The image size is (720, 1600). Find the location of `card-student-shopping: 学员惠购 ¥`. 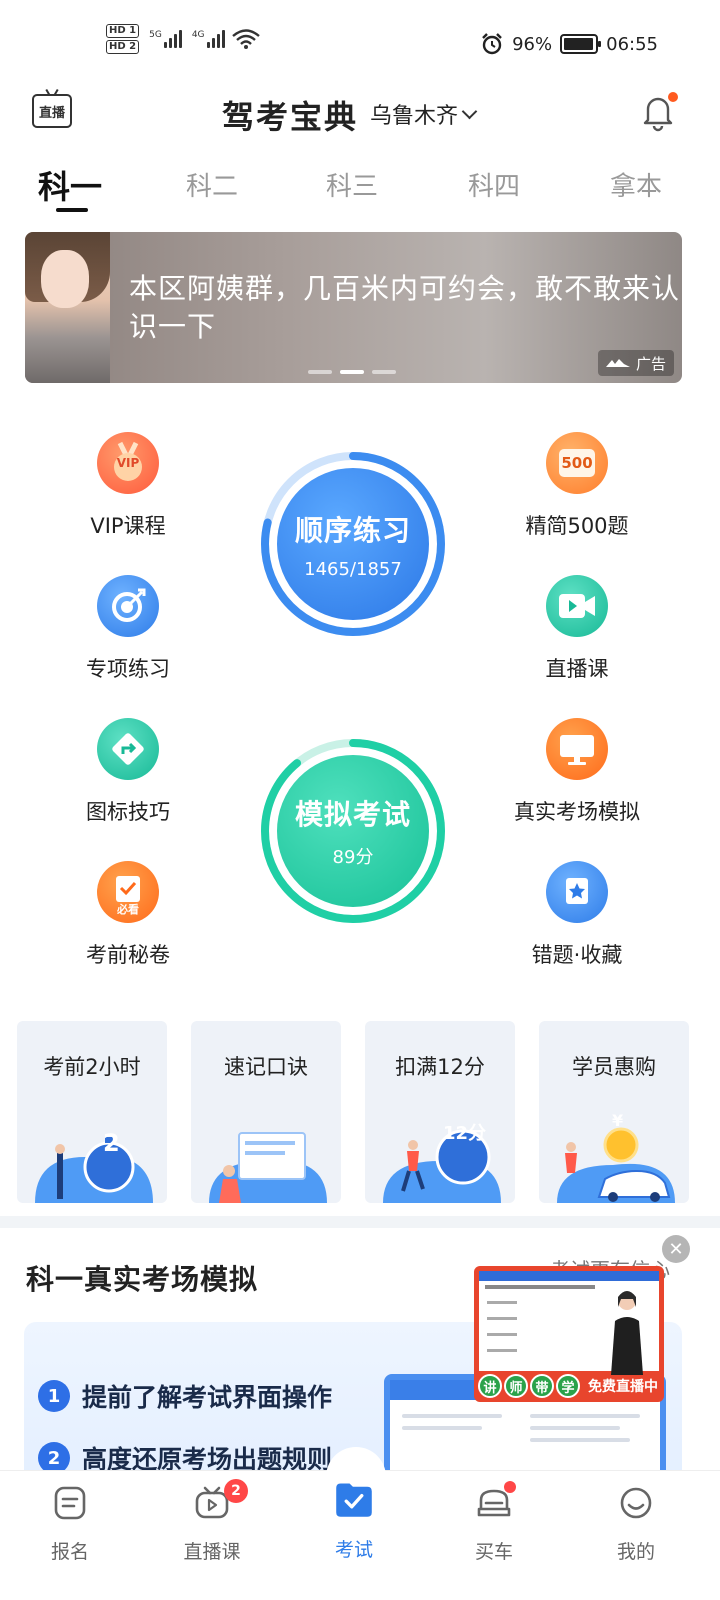

card-student-shopping: 学员惠购 ¥ is located at coordinates (614, 1112).